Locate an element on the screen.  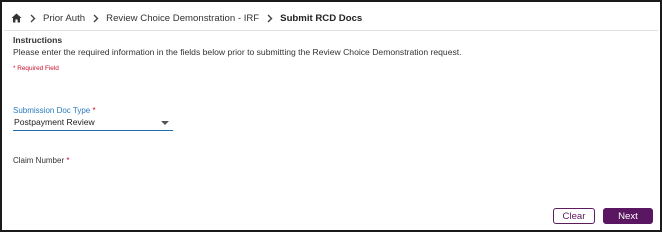
clear-button: Clear is located at coordinates (574, 216).